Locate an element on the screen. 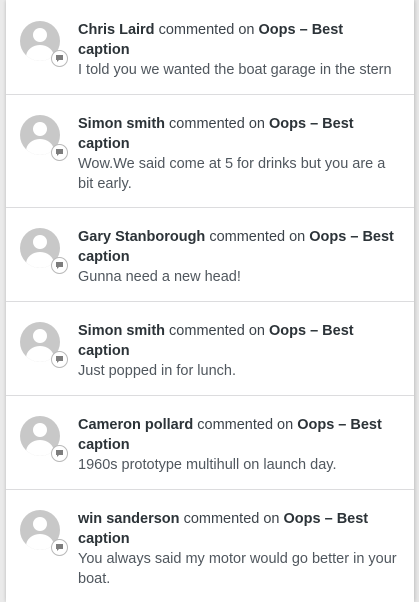 This screenshot has width=419, height=602. comment-excerpt: 1960s prototype multihull on launch day. is located at coordinates (238, 466).